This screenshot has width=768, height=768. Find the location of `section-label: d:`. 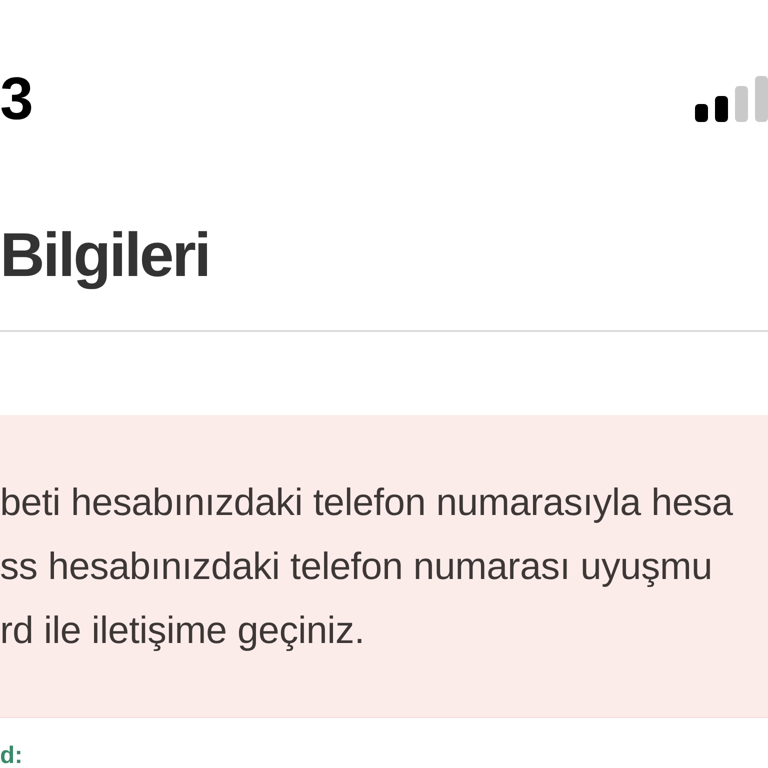

section-label: d: is located at coordinates (11, 756).